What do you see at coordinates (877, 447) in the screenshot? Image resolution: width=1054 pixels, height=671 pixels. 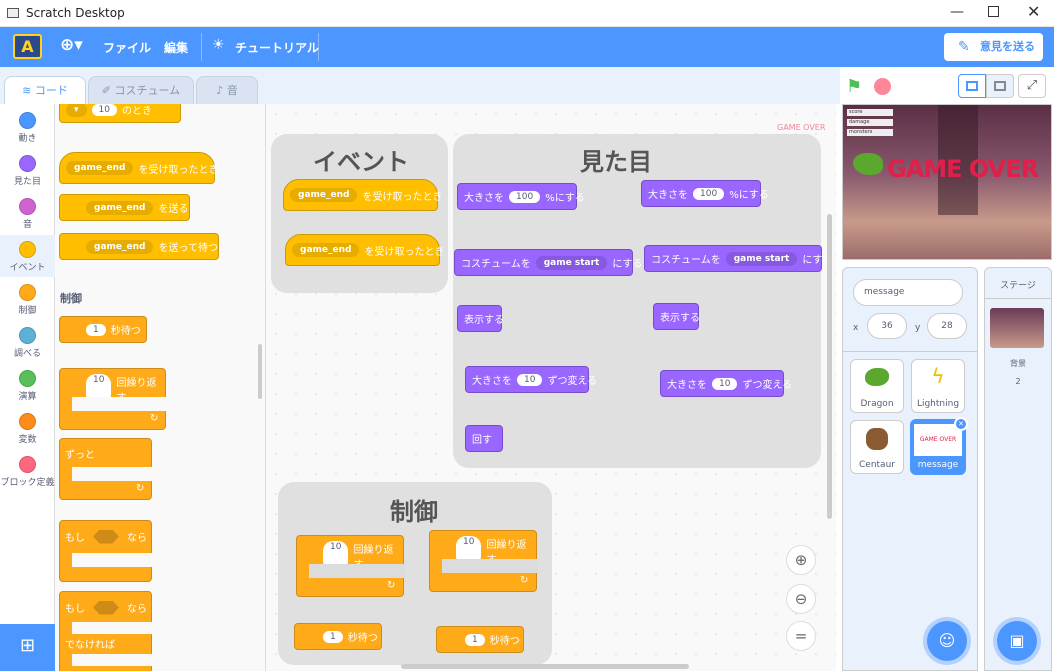 I see `sprite-tile-centaur: Centaur` at bounding box center [877, 447].